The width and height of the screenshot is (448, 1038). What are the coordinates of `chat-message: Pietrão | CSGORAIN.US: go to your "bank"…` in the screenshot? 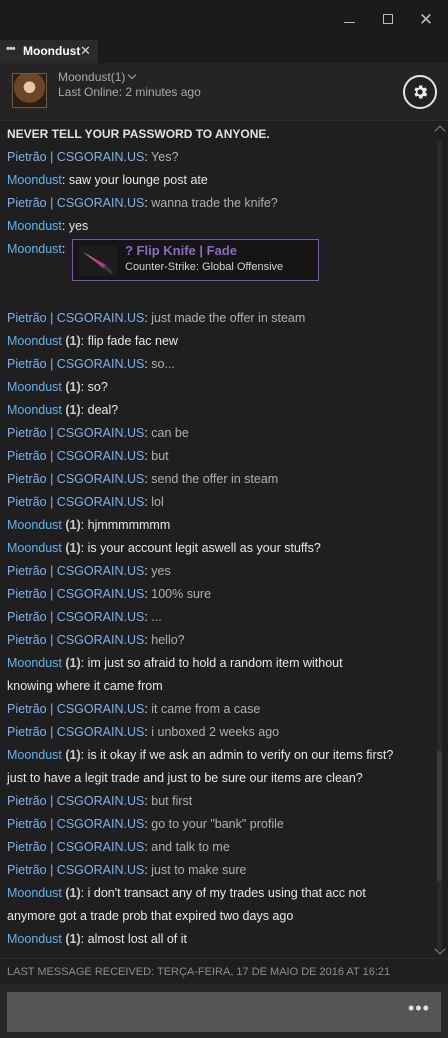 It's located at (145, 824).